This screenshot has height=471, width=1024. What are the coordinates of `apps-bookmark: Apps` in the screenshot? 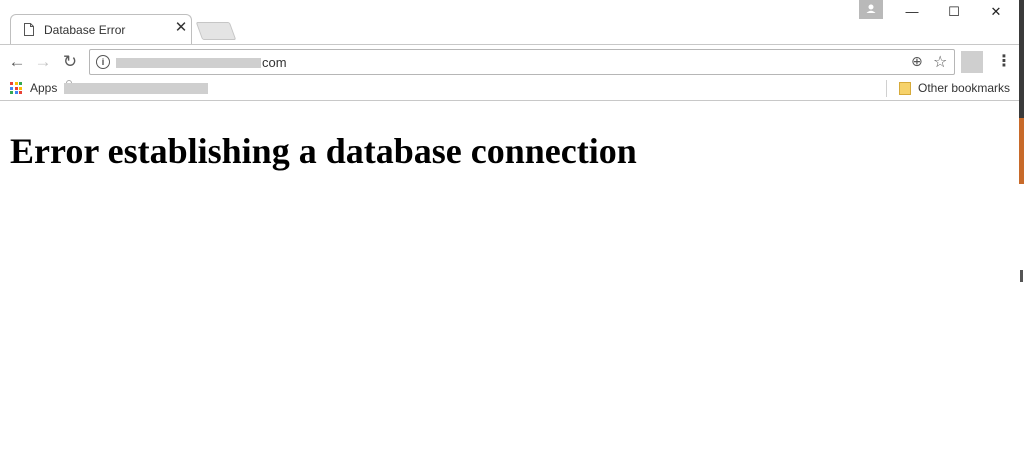 It's located at (43, 88).